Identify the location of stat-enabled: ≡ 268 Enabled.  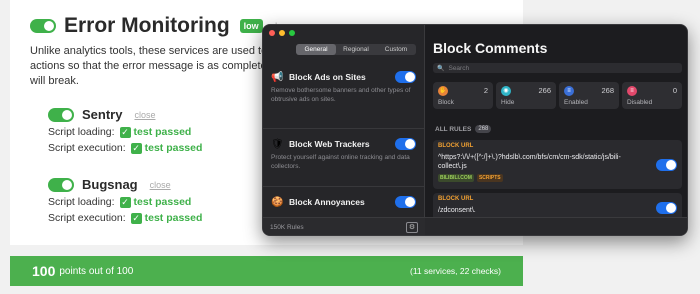
(589, 95).